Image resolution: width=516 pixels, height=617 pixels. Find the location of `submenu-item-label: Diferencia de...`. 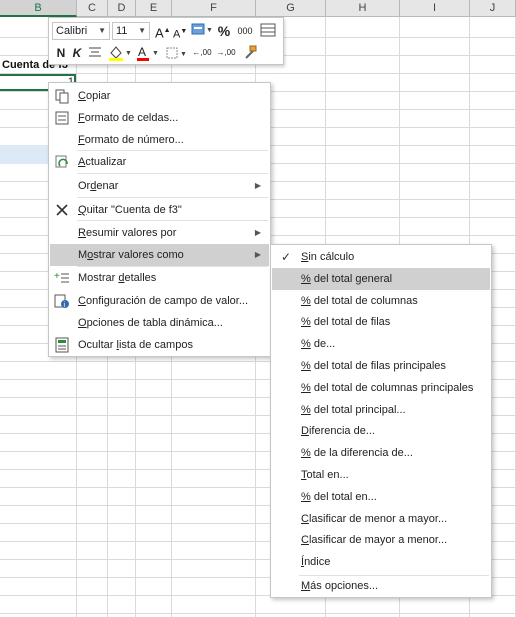

submenu-item-label: Diferencia de... is located at coordinates (338, 431).